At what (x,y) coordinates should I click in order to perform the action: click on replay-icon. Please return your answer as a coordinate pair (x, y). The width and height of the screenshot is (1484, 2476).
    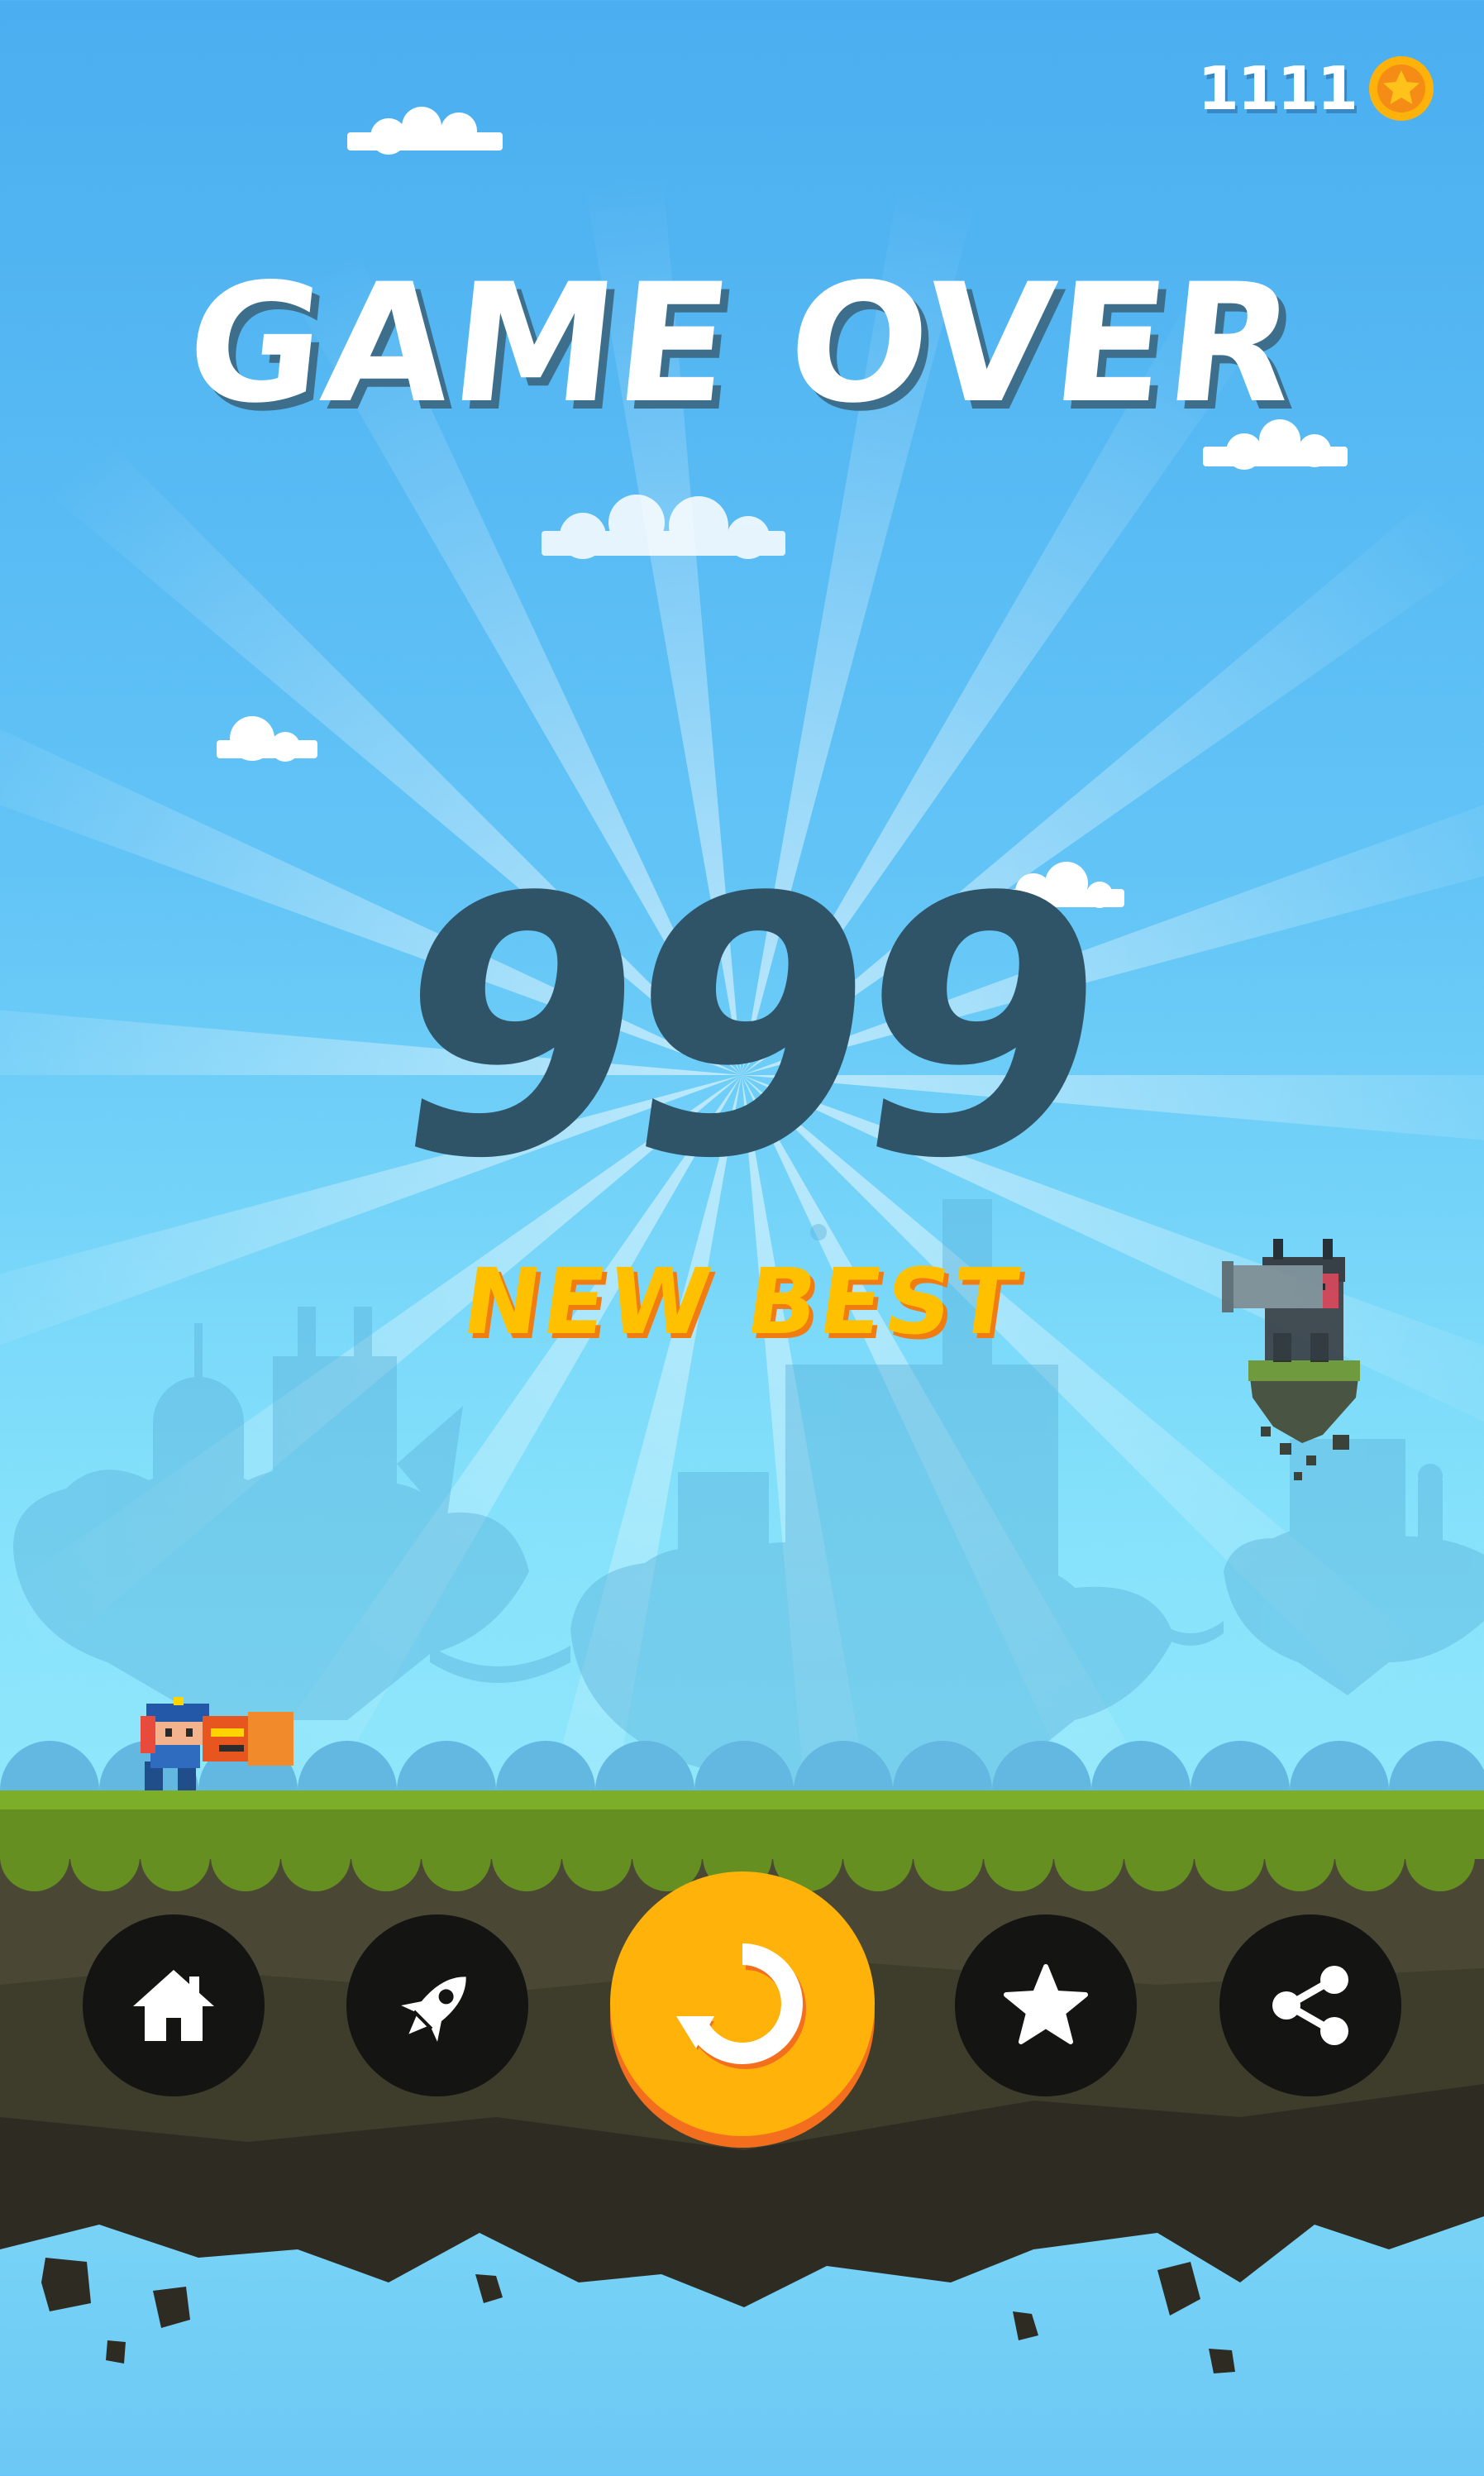
    Looking at the image, I should click on (741, 2006).